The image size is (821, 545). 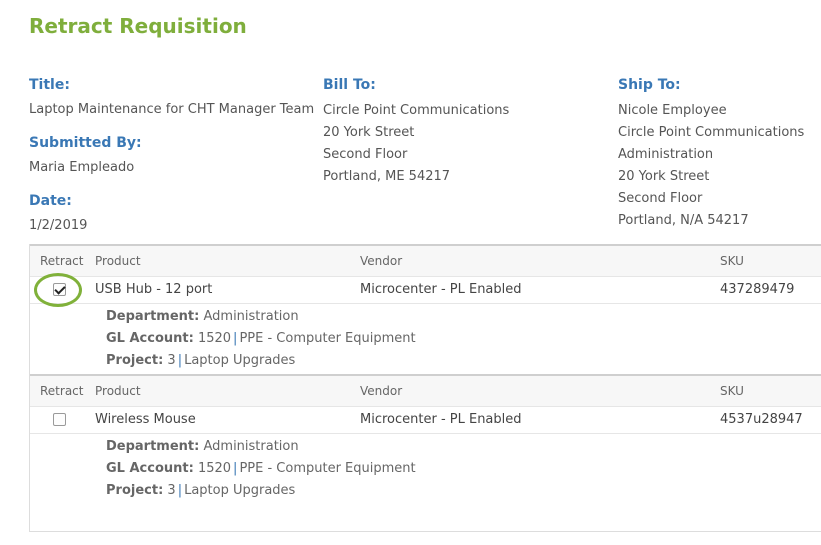 I want to click on bill-to-line: Second Floor, so click(x=365, y=154).